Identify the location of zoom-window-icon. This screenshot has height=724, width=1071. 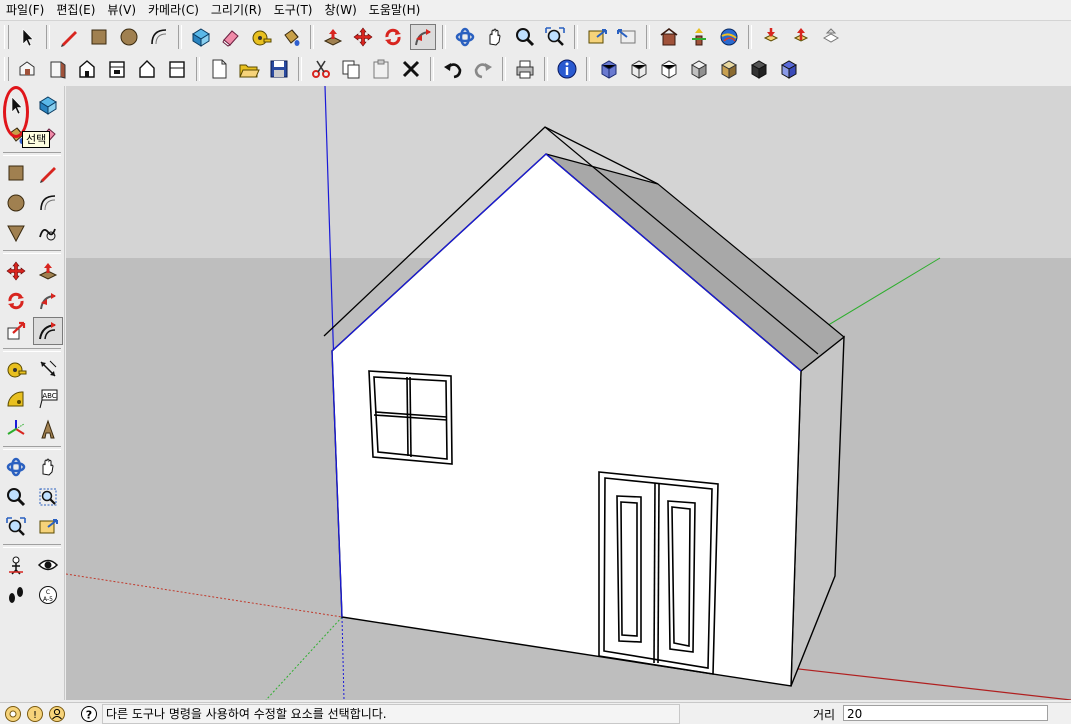
(48, 497).